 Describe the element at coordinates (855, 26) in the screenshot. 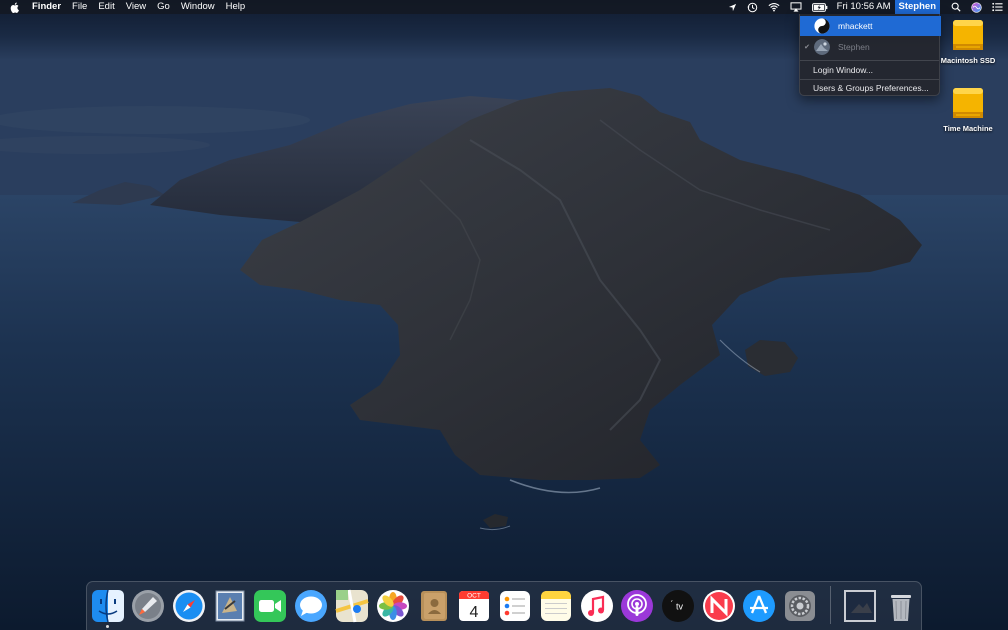

I see `user-name: mhackett` at that location.